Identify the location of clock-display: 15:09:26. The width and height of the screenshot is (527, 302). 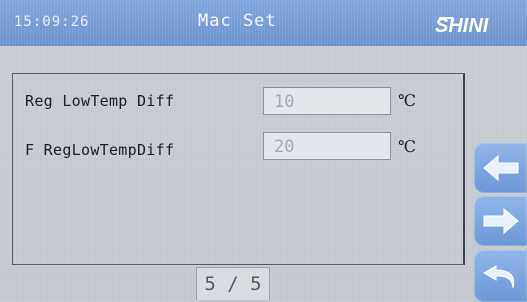
(52, 22).